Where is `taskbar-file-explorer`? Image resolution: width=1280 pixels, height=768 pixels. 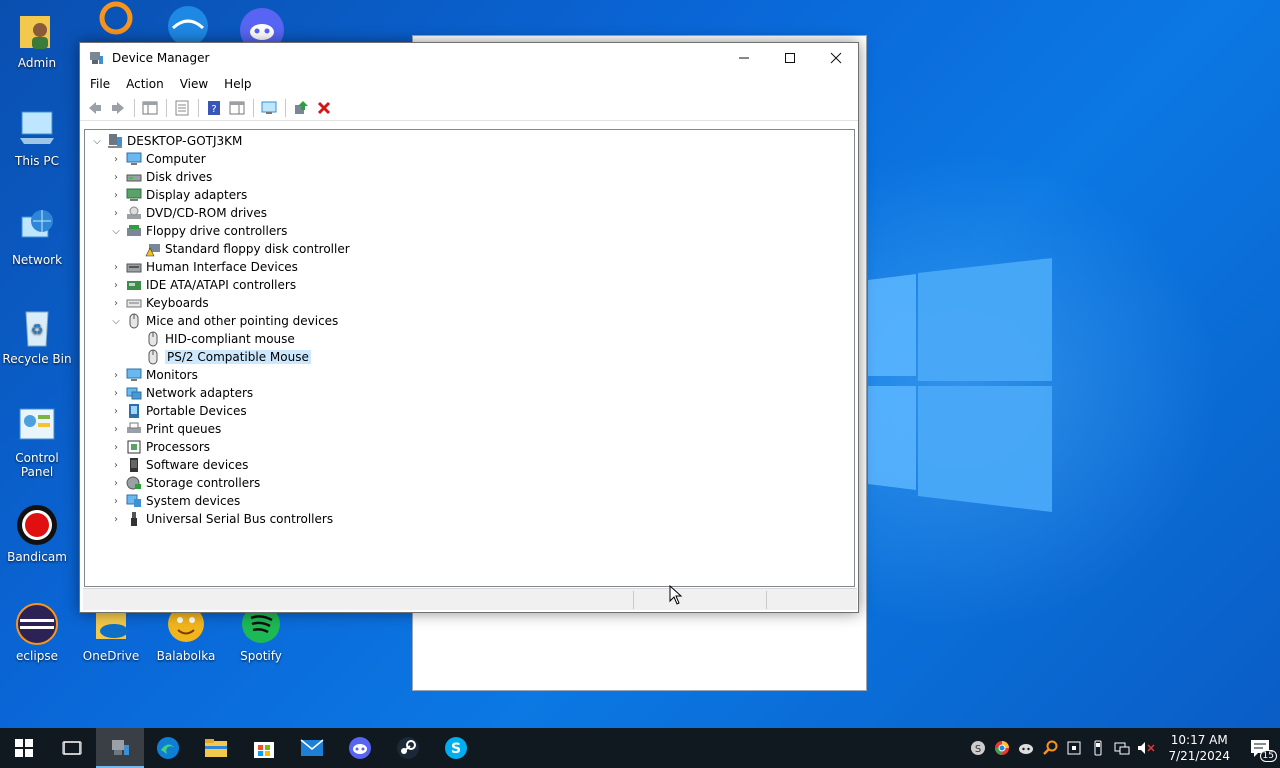
taskbar-file-explorer is located at coordinates (216, 748).